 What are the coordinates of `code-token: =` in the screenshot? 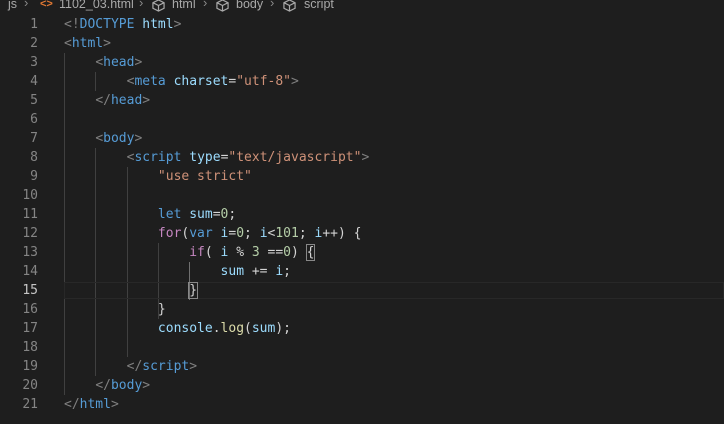 It's located at (216, 214).